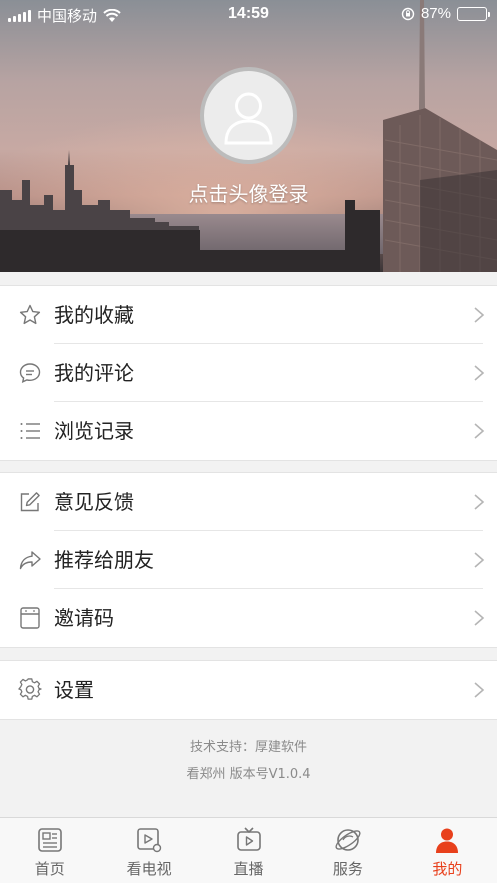  I want to click on gear-icon, so click(30, 689).